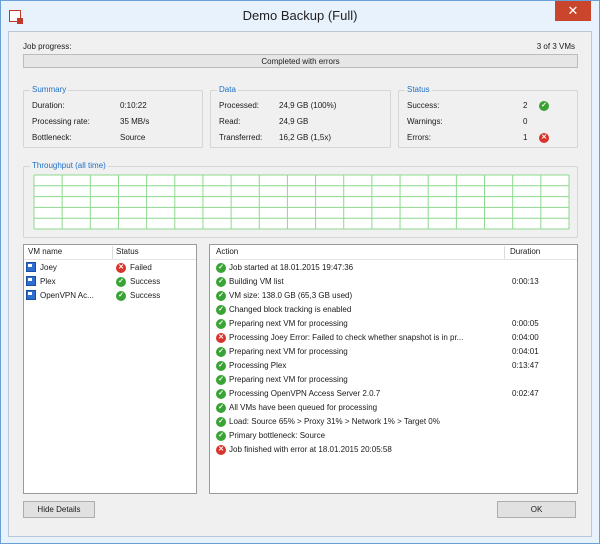 The image size is (600, 544). I want to click on action-log-row: ✓ Preparing next VM for processing, so click(394, 381).